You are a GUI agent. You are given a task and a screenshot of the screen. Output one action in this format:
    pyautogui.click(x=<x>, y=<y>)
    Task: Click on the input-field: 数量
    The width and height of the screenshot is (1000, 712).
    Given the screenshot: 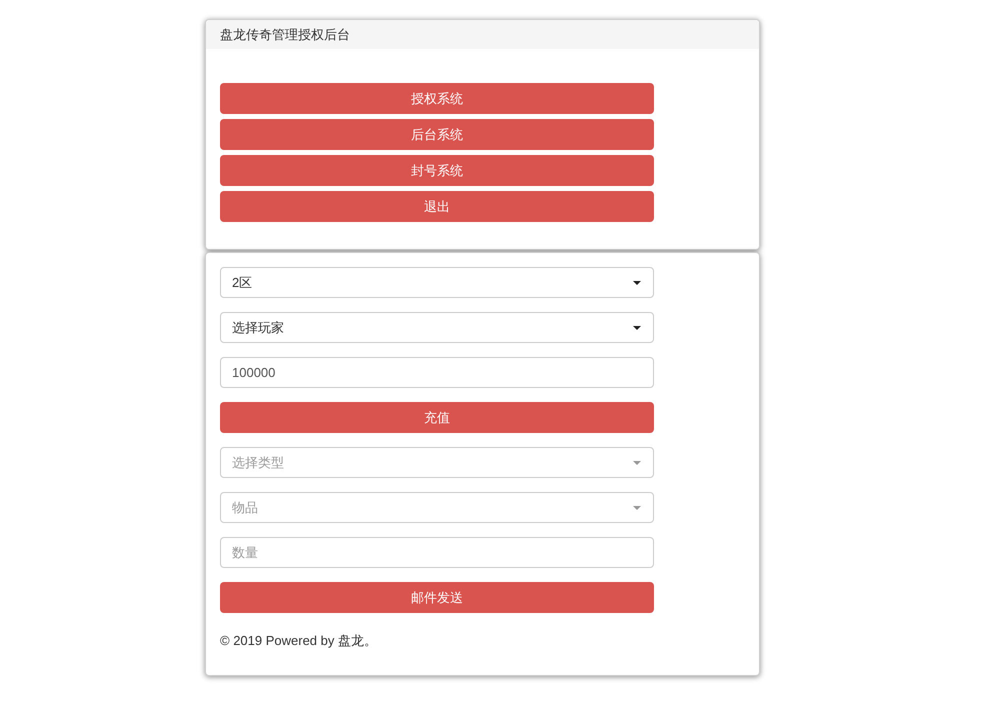 What is the action you would take?
    pyautogui.click(x=437, y=552)
    